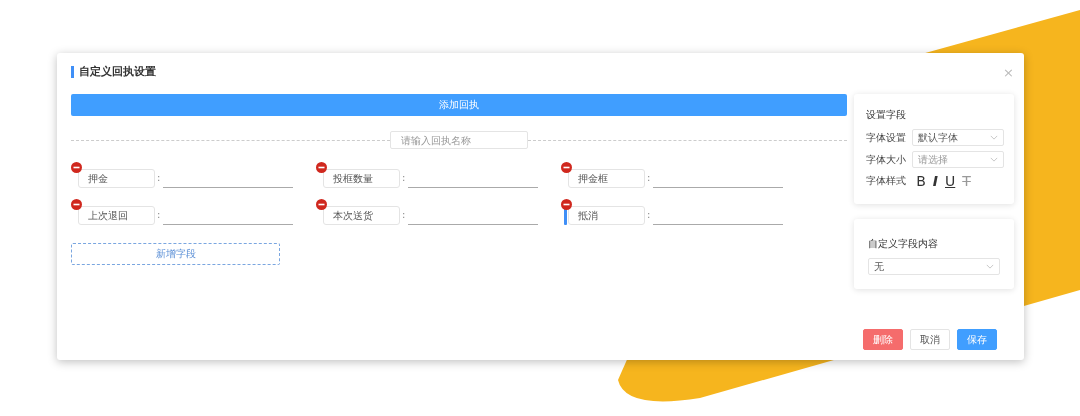  I want to click on select-field: 默认字体, so click(958, 137).